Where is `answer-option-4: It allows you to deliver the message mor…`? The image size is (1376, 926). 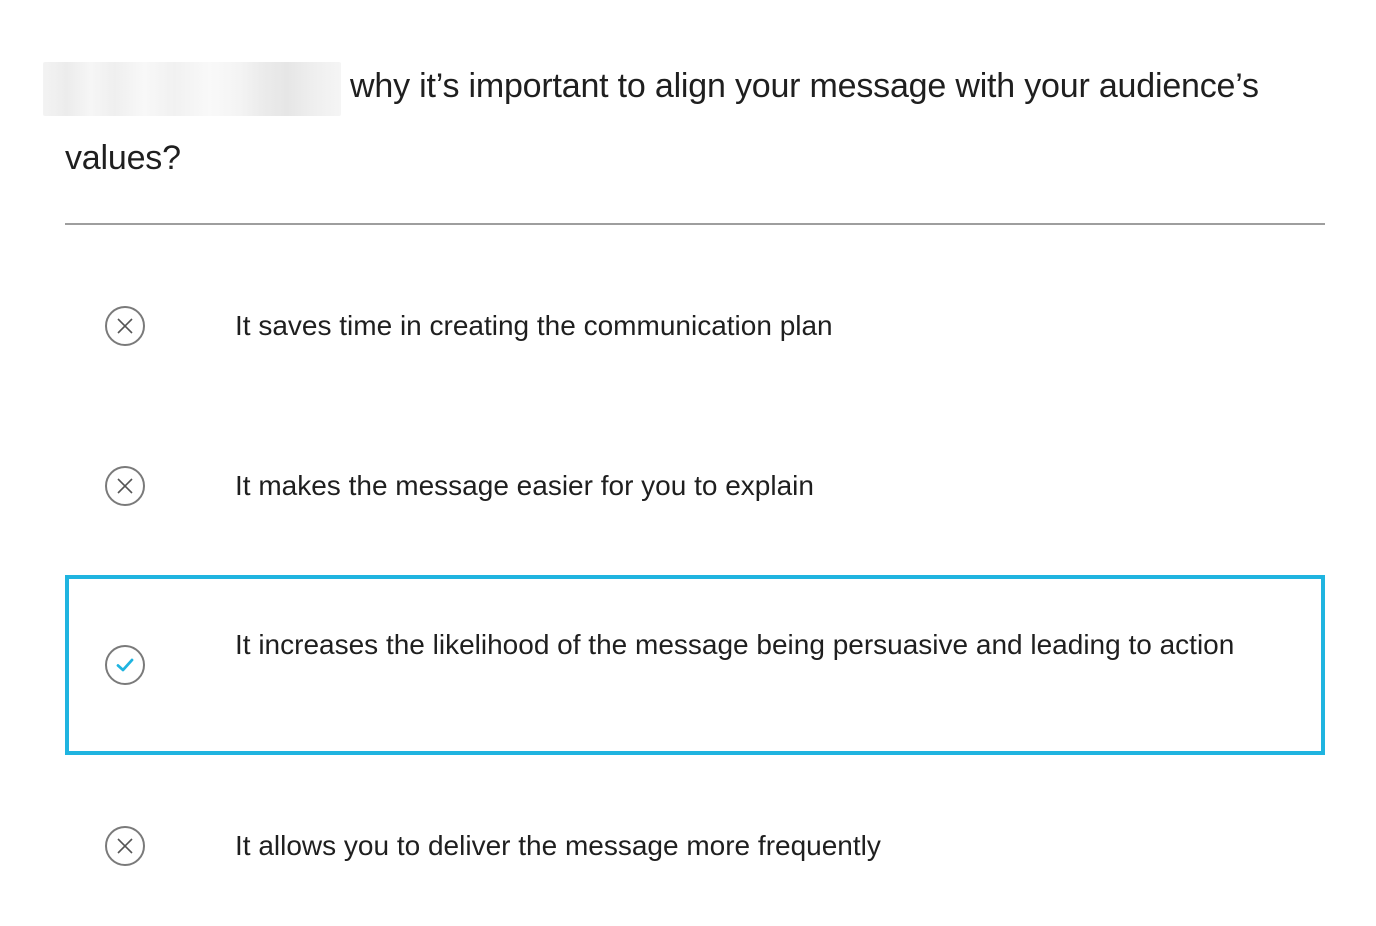 answer-option-4: It allows you to deliver the message mor… is located at coordinates (695, 846).